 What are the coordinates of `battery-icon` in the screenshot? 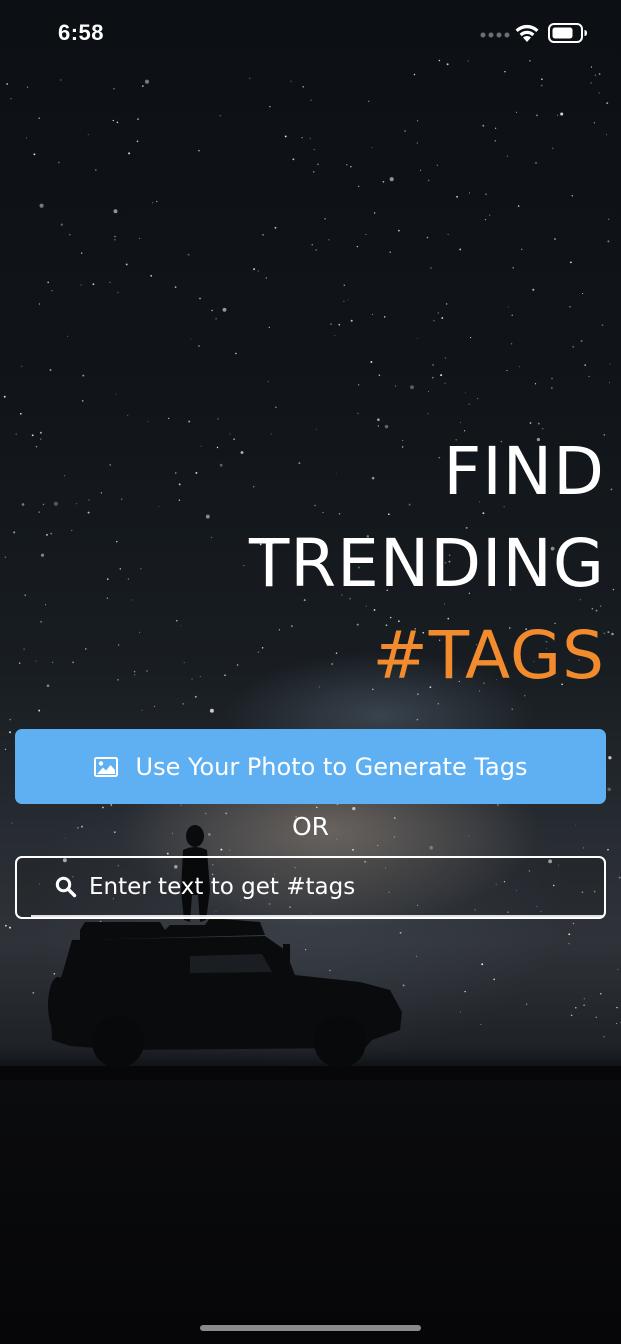 It's located at (567, 33).